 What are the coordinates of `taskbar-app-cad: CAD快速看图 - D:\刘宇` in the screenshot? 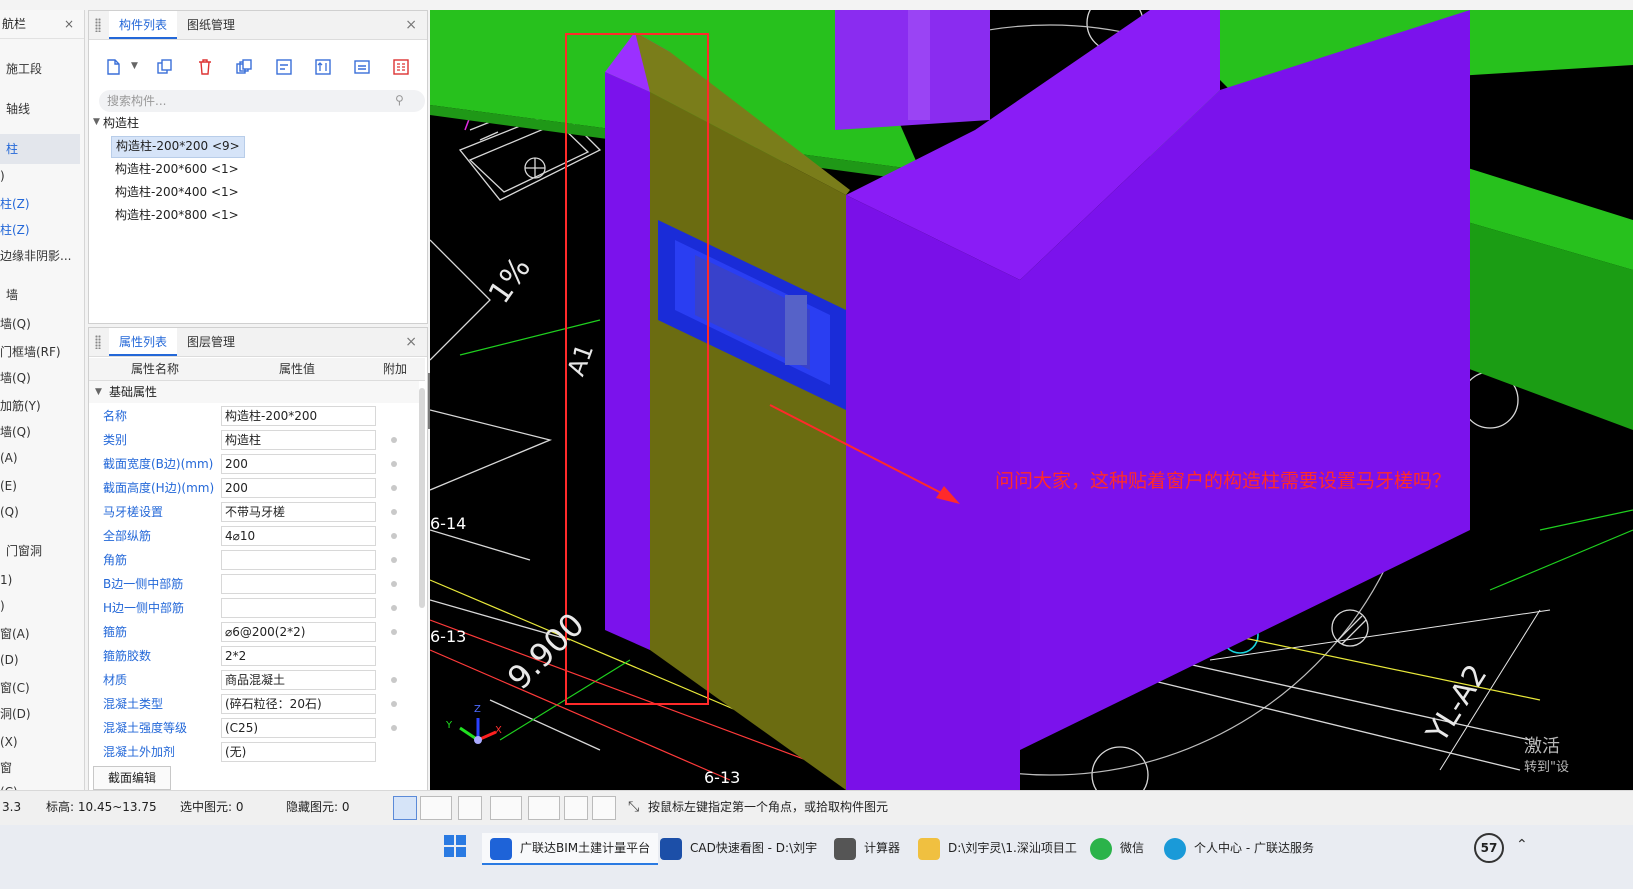 It's located at (738, 848).